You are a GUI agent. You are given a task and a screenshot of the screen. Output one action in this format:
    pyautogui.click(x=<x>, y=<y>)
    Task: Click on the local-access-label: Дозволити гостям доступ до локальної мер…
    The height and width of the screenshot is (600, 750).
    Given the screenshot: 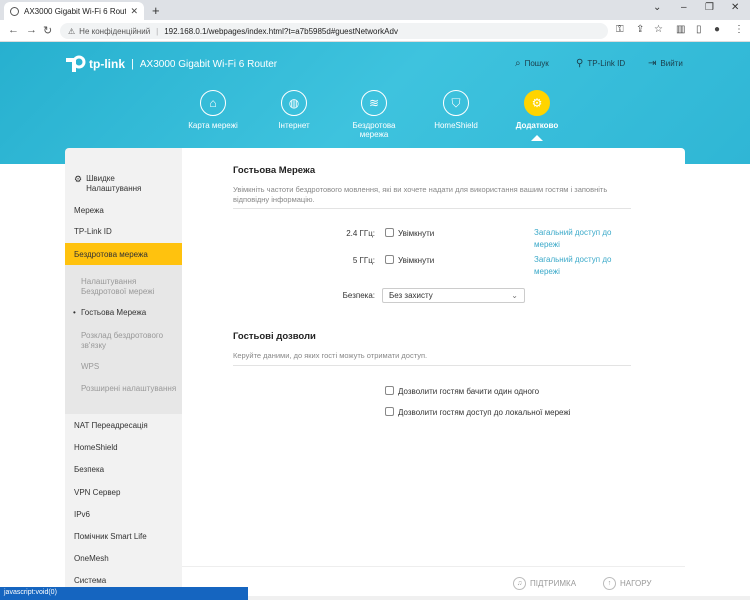 What is the action you would take?
    pyautogui.click(x=484, y=412)
    